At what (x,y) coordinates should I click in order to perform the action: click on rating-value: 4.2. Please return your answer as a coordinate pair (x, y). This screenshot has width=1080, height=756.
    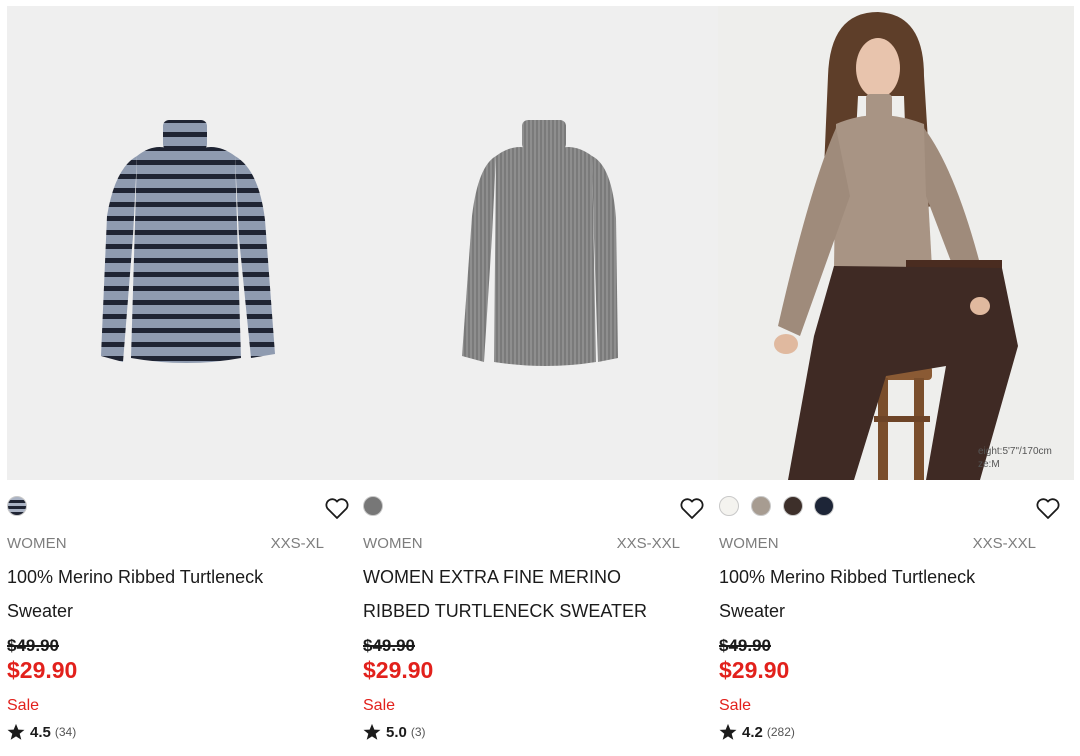
    Looking at the image, I should click on (752, 732).